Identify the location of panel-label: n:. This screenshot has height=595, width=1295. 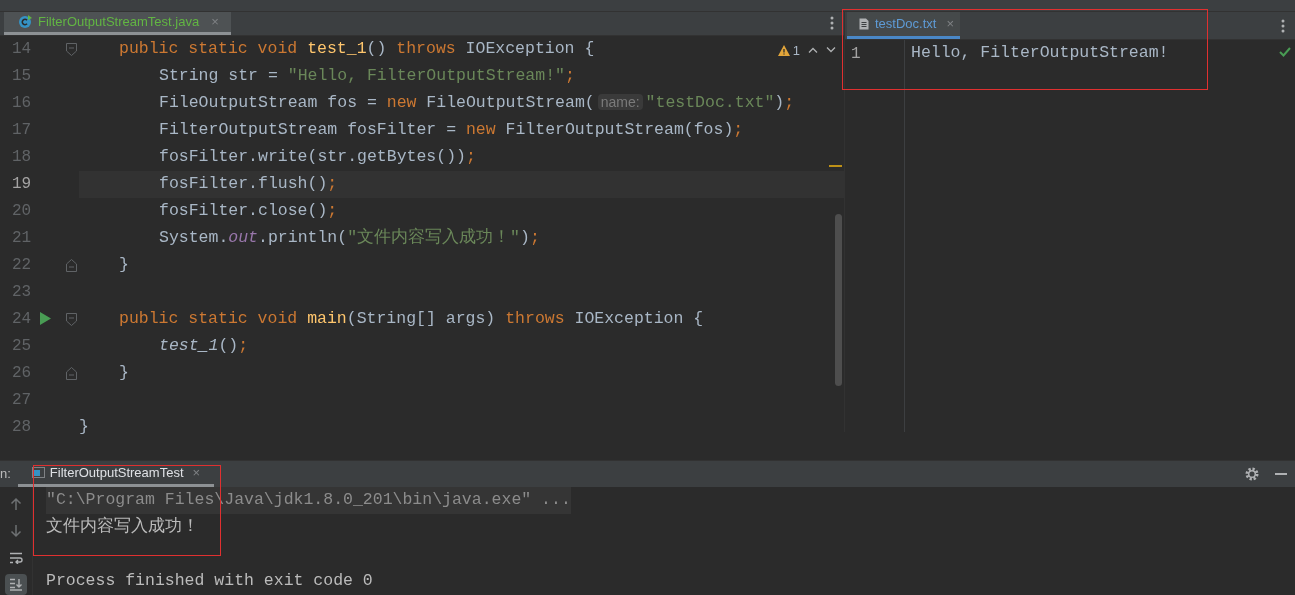
(5, 474).